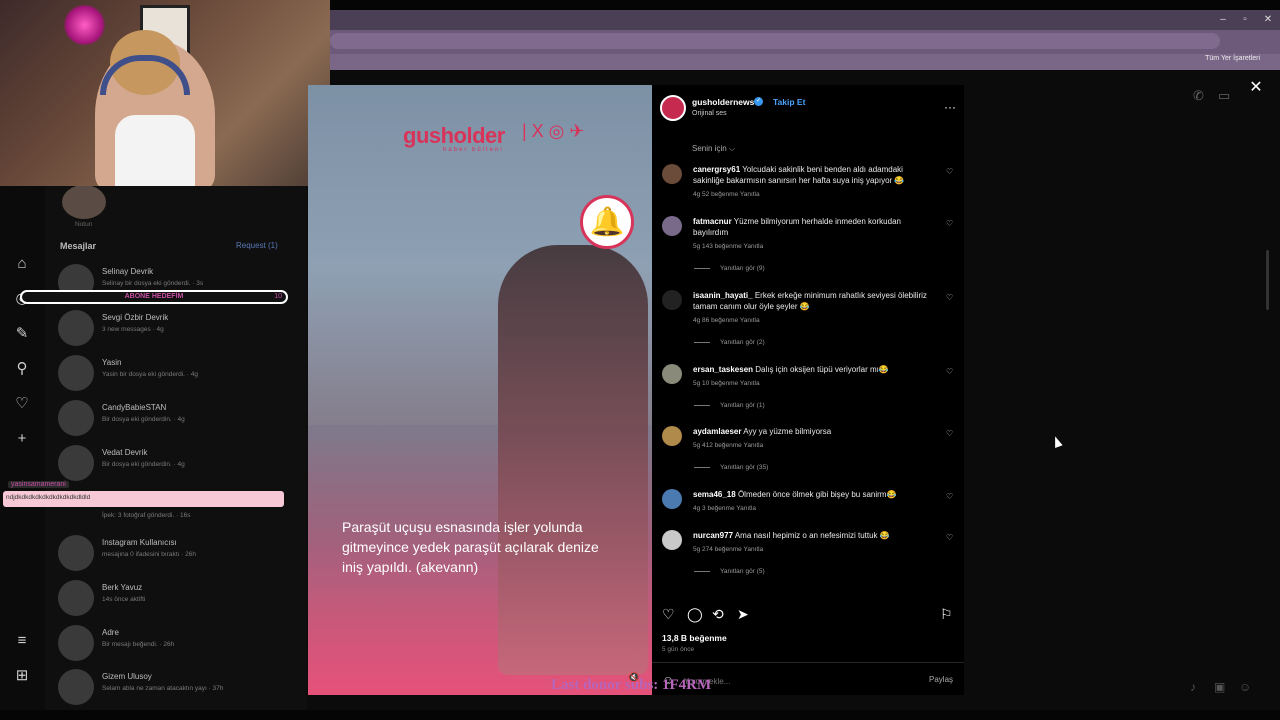 This screenshot has width=1280, height=720. I want to click on comment-meta: 4g 3 beğenme Yanıtla, so click(725, 508).